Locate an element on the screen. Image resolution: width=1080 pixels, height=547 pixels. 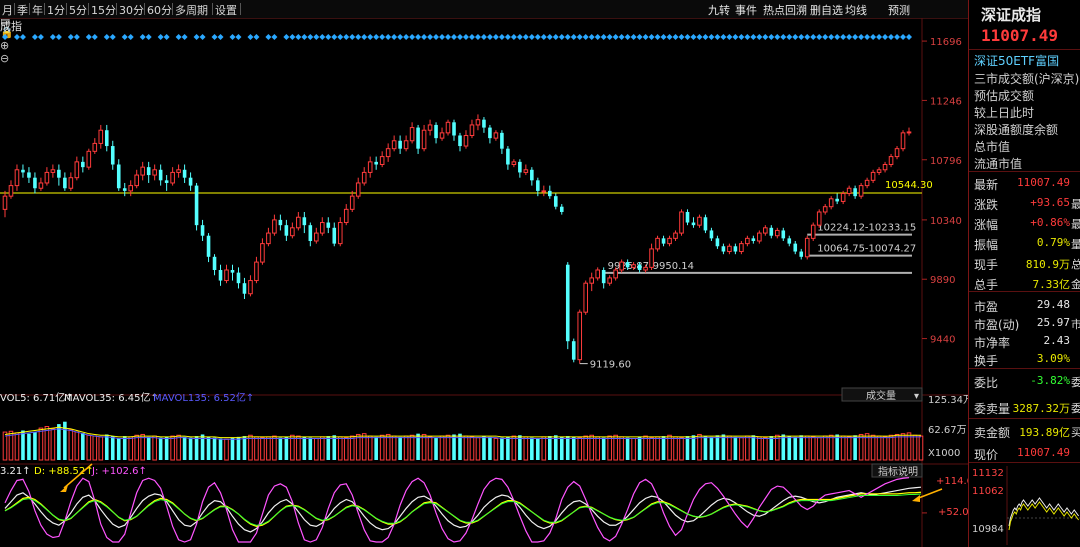
toolbar-button-0: 九转 is located at coordinates (719, 10).